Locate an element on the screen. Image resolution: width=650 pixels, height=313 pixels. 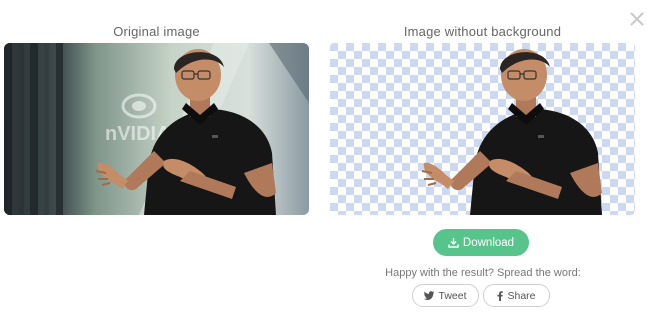
share-button: Share is located at coordinates (516, 295).